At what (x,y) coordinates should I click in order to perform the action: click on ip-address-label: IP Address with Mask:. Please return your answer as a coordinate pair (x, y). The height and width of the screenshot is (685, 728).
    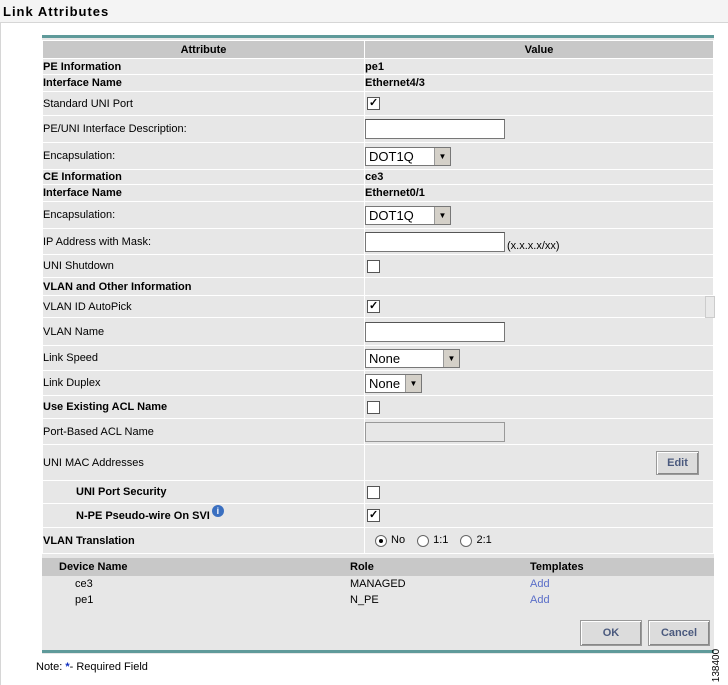
    Looking at the image, I should click on (203, 241).